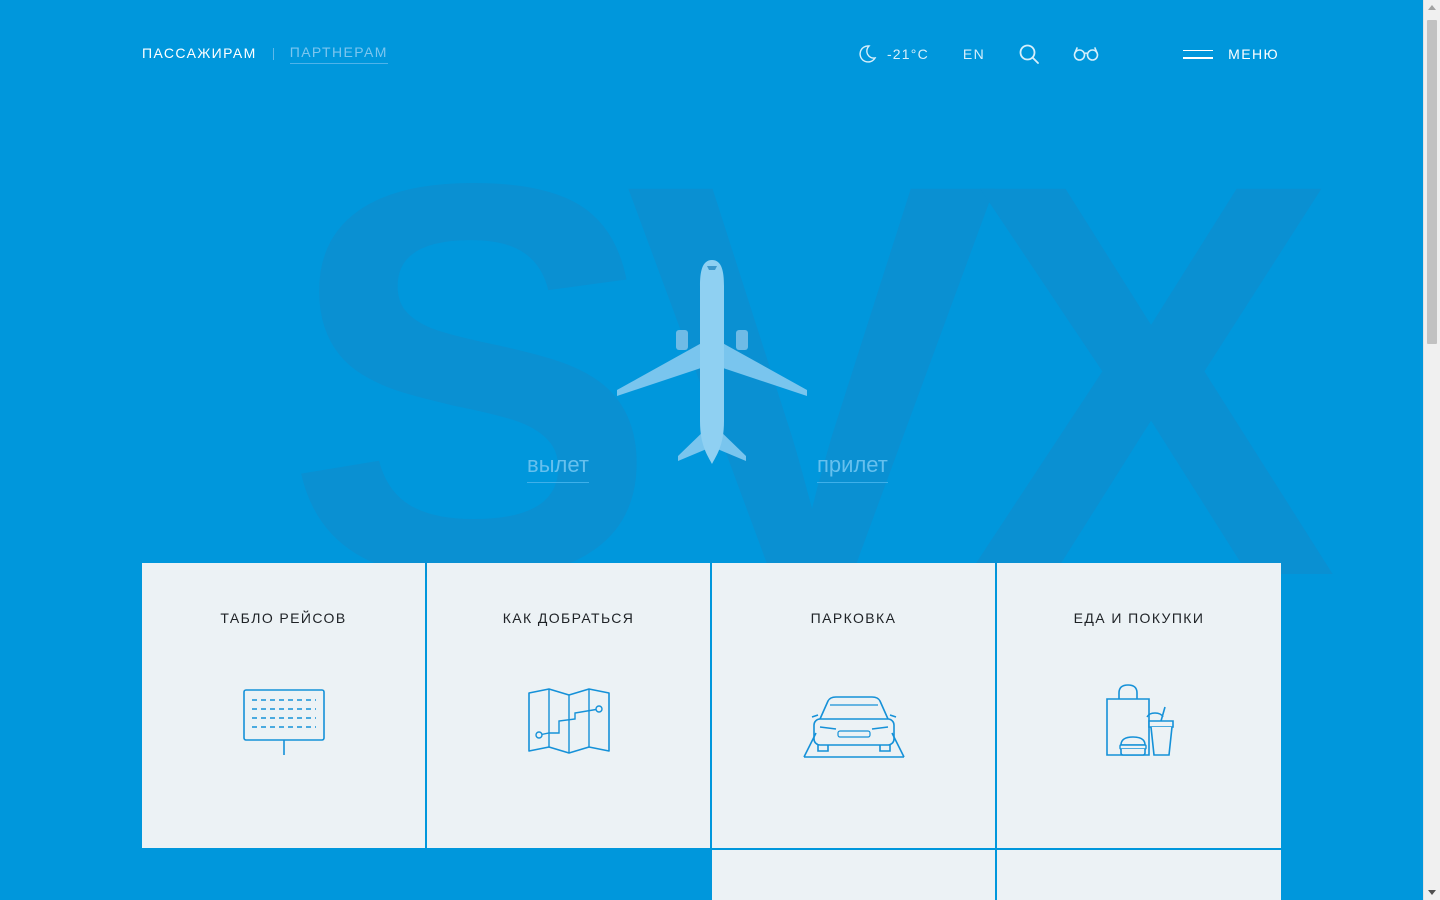  I want to click on weather-widget: -21°C, so click(893, 54).